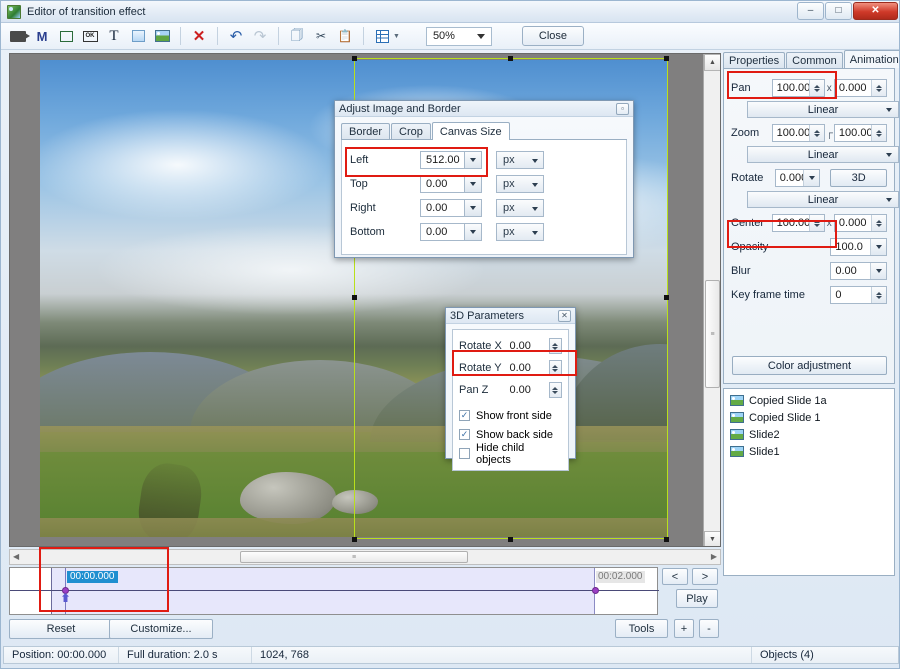 The height and width of the screenshot is (669, 900). What do you see at coordinates (878, 88) in the screenshot?
I see `pan-y-stepper` at bounding box center [878, 88].